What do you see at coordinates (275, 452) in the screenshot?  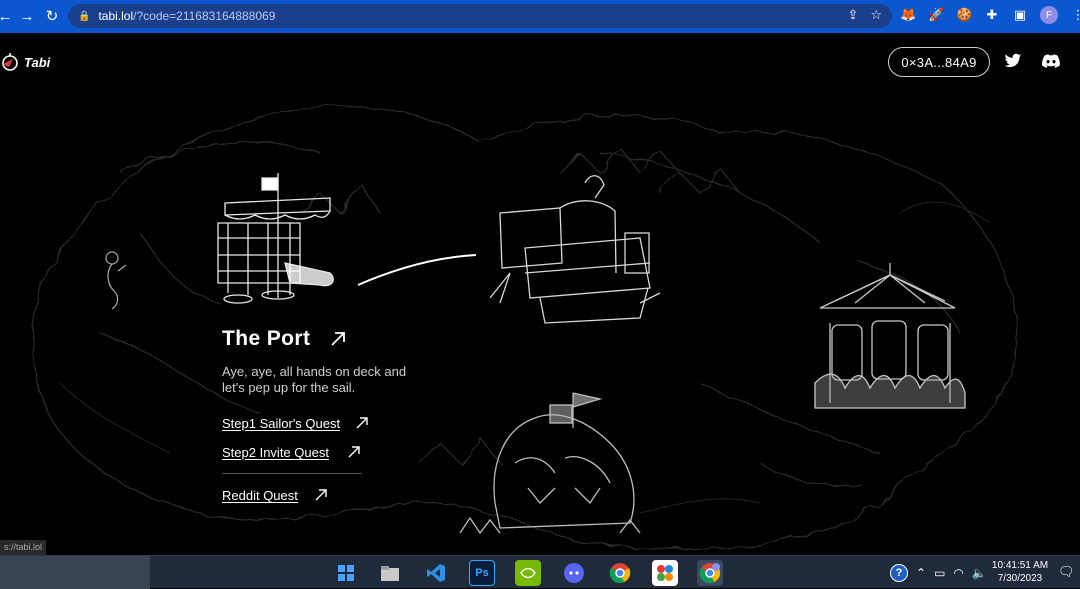 I see `invite-quest-link: Step2 Invite Quest` at bounding box center [275, 452].